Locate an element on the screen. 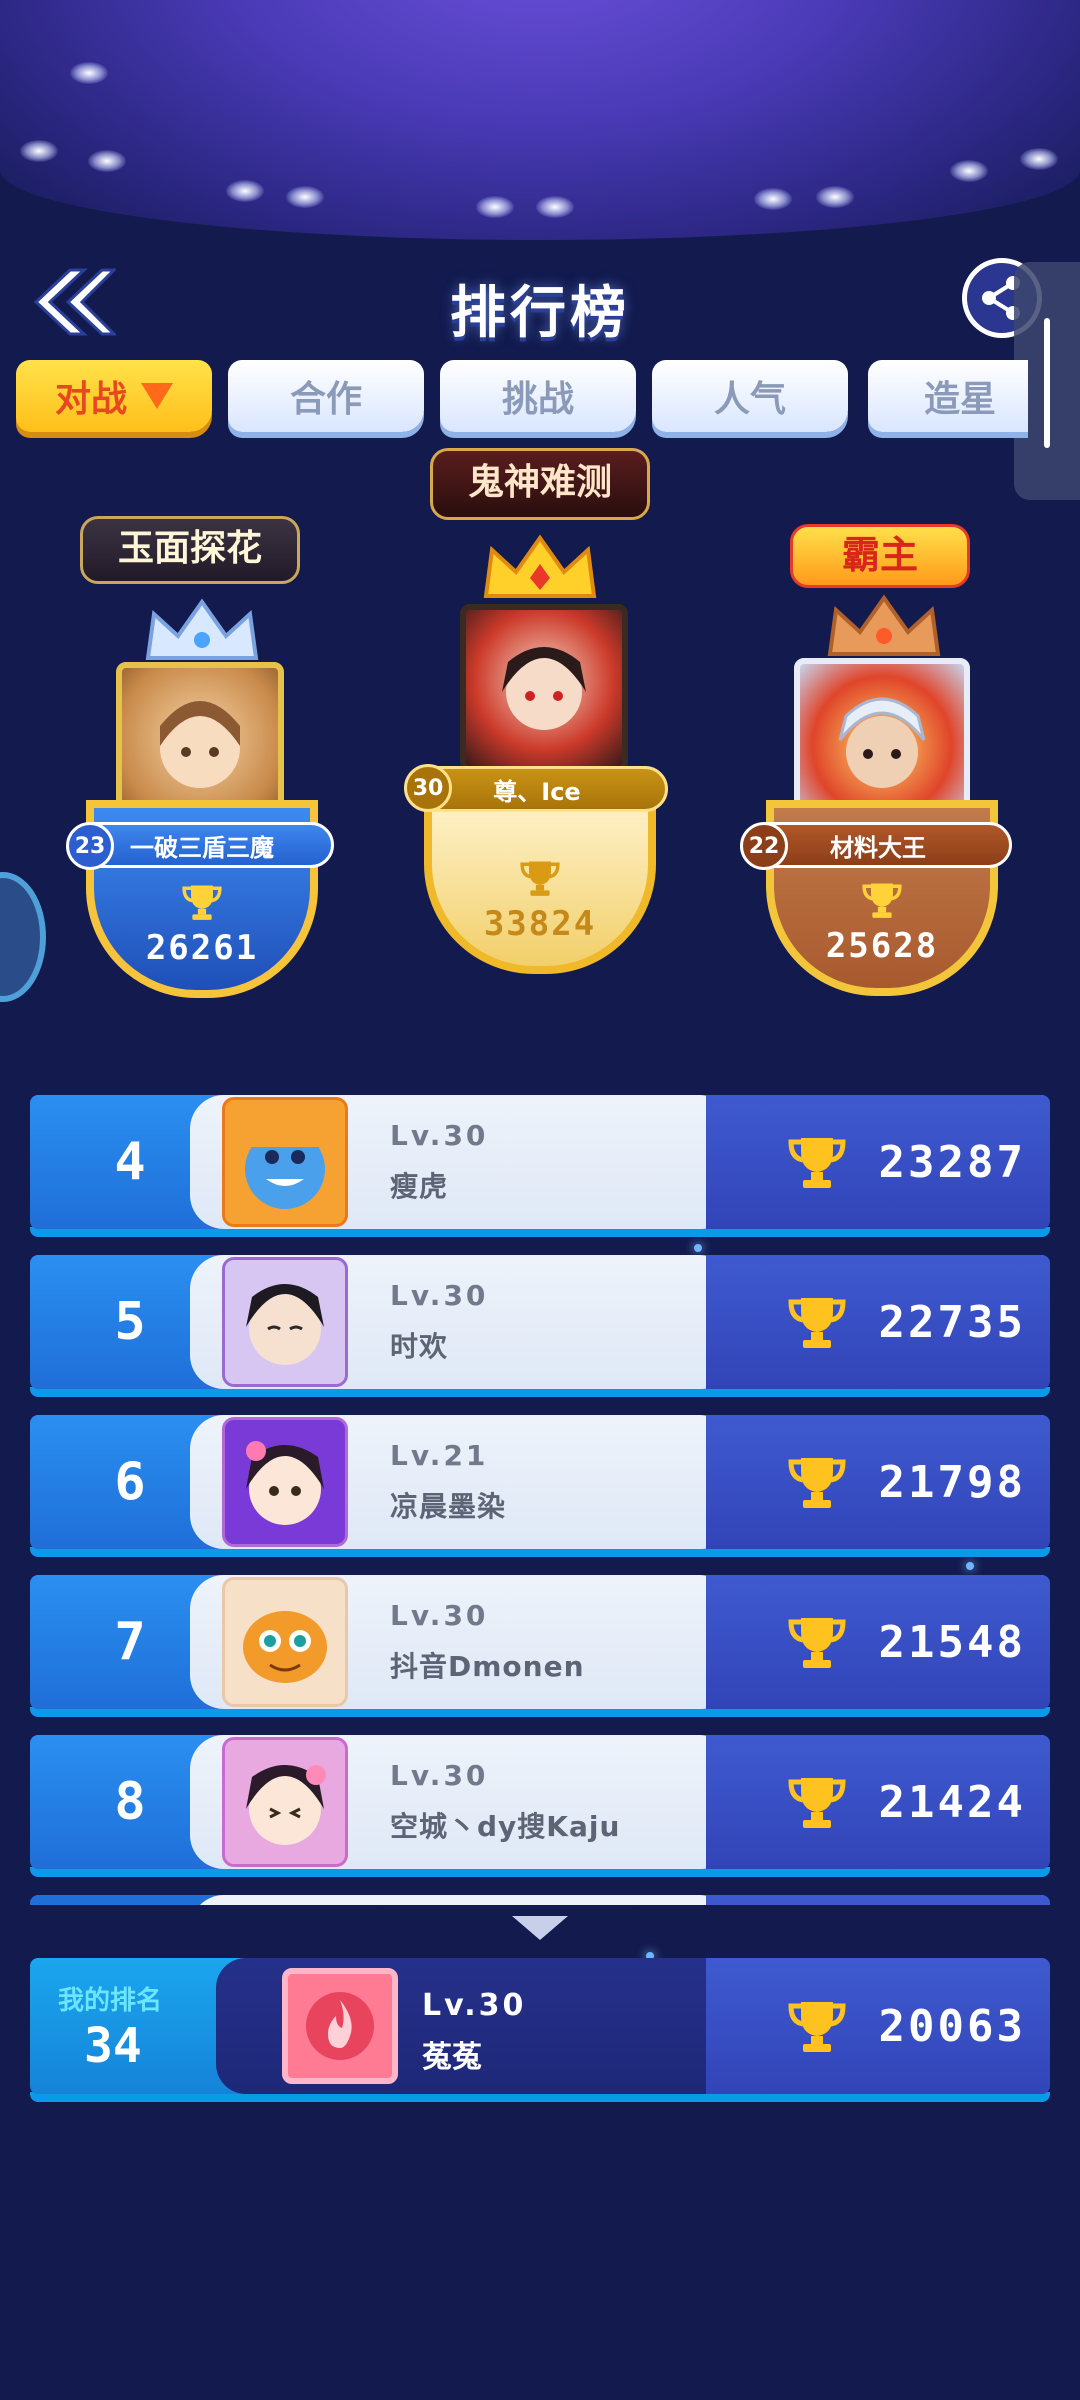 Image resolution: width=1080 pixels, height=2400 pixels. silver-crown-icon is located at coordinates (202, 629).